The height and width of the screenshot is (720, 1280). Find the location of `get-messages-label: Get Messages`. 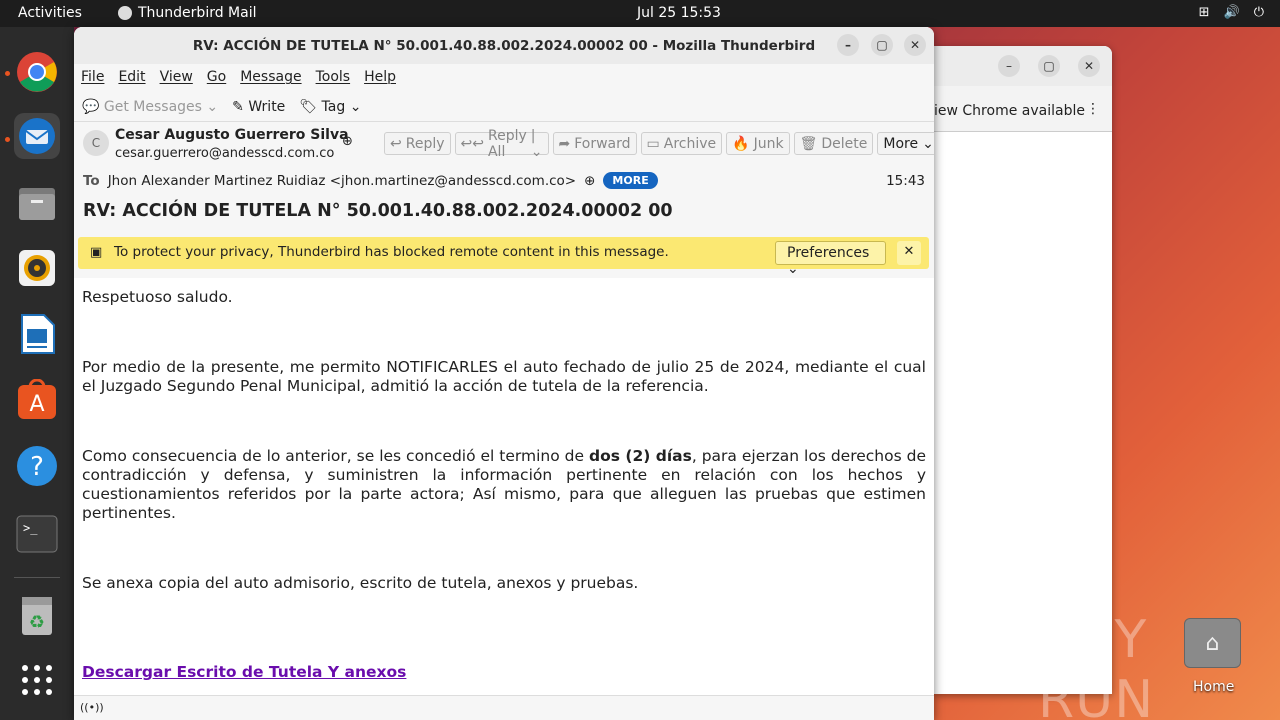

get-messages-label: Get Messages is located at coordinates (152, 106).